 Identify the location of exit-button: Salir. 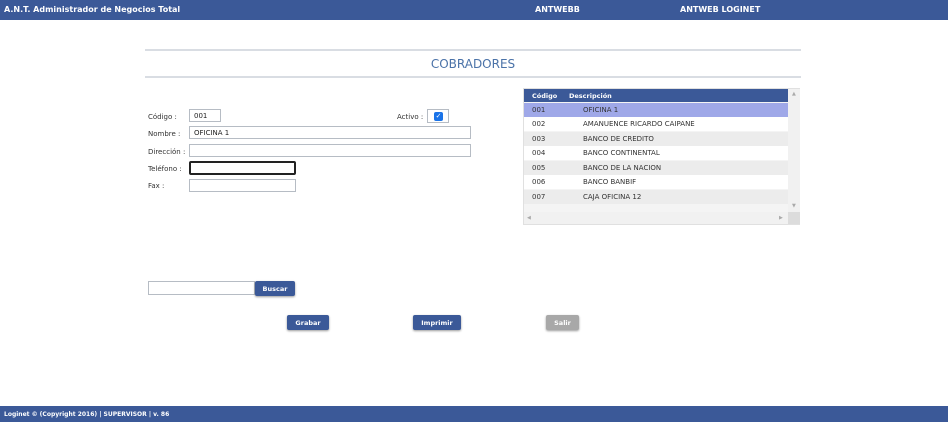
(562, 322).